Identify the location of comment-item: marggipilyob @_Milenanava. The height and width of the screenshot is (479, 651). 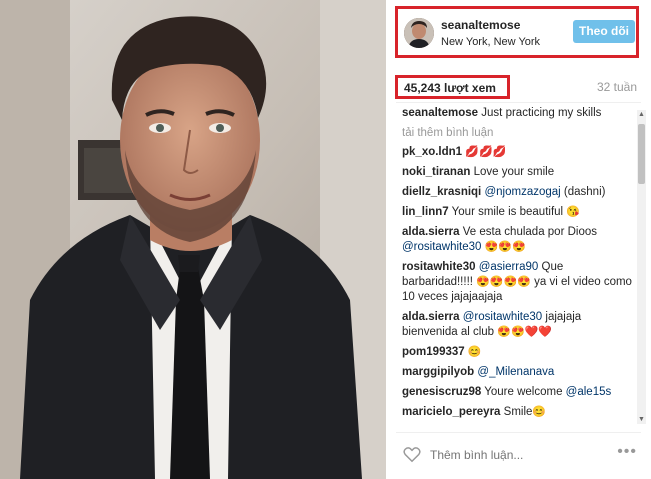
(517, 372).